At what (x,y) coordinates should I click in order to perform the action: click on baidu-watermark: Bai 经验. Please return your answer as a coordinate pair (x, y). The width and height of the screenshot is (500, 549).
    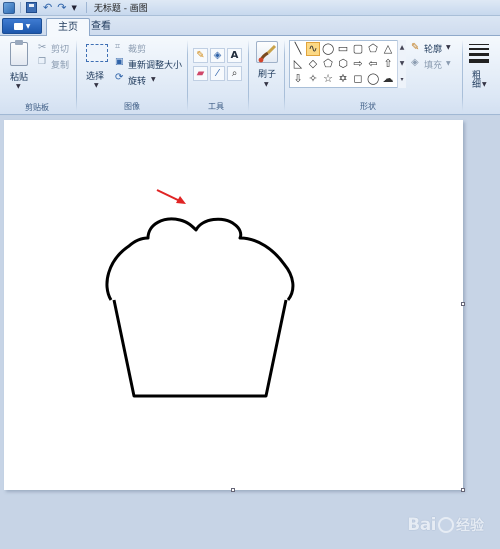
    Looking at the image, I should click on (445, 525).